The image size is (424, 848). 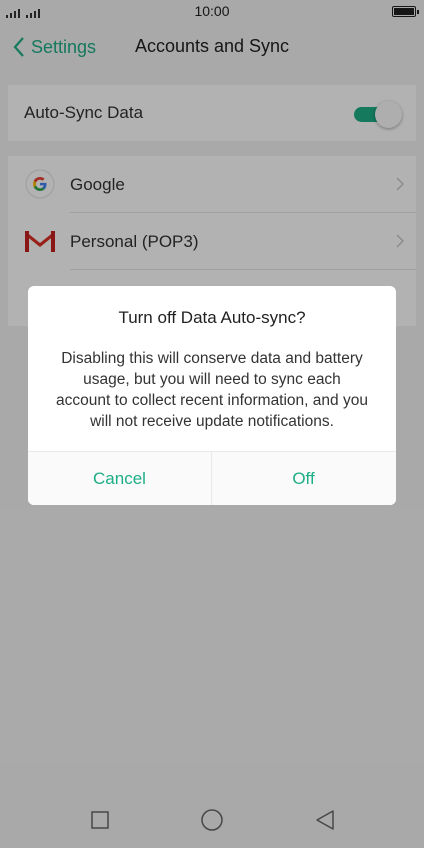 I want to click on cancel-button: Cancel, so click(x=119, y=478).